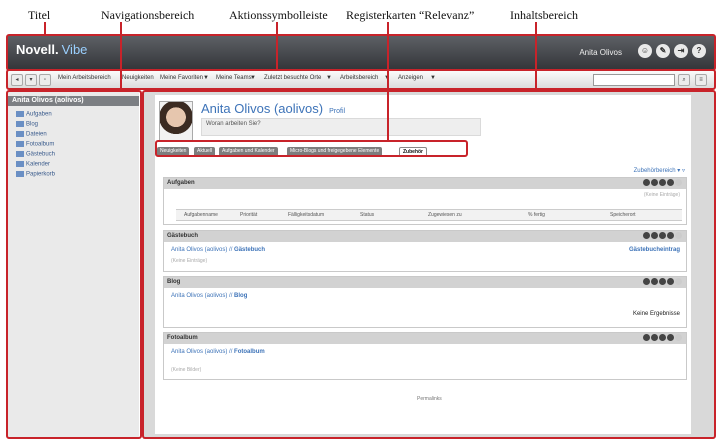  What do you see at coordinates (361, 79) in the screenshot?
I see `highlight-toolbar` at bounding box center [361, 79].